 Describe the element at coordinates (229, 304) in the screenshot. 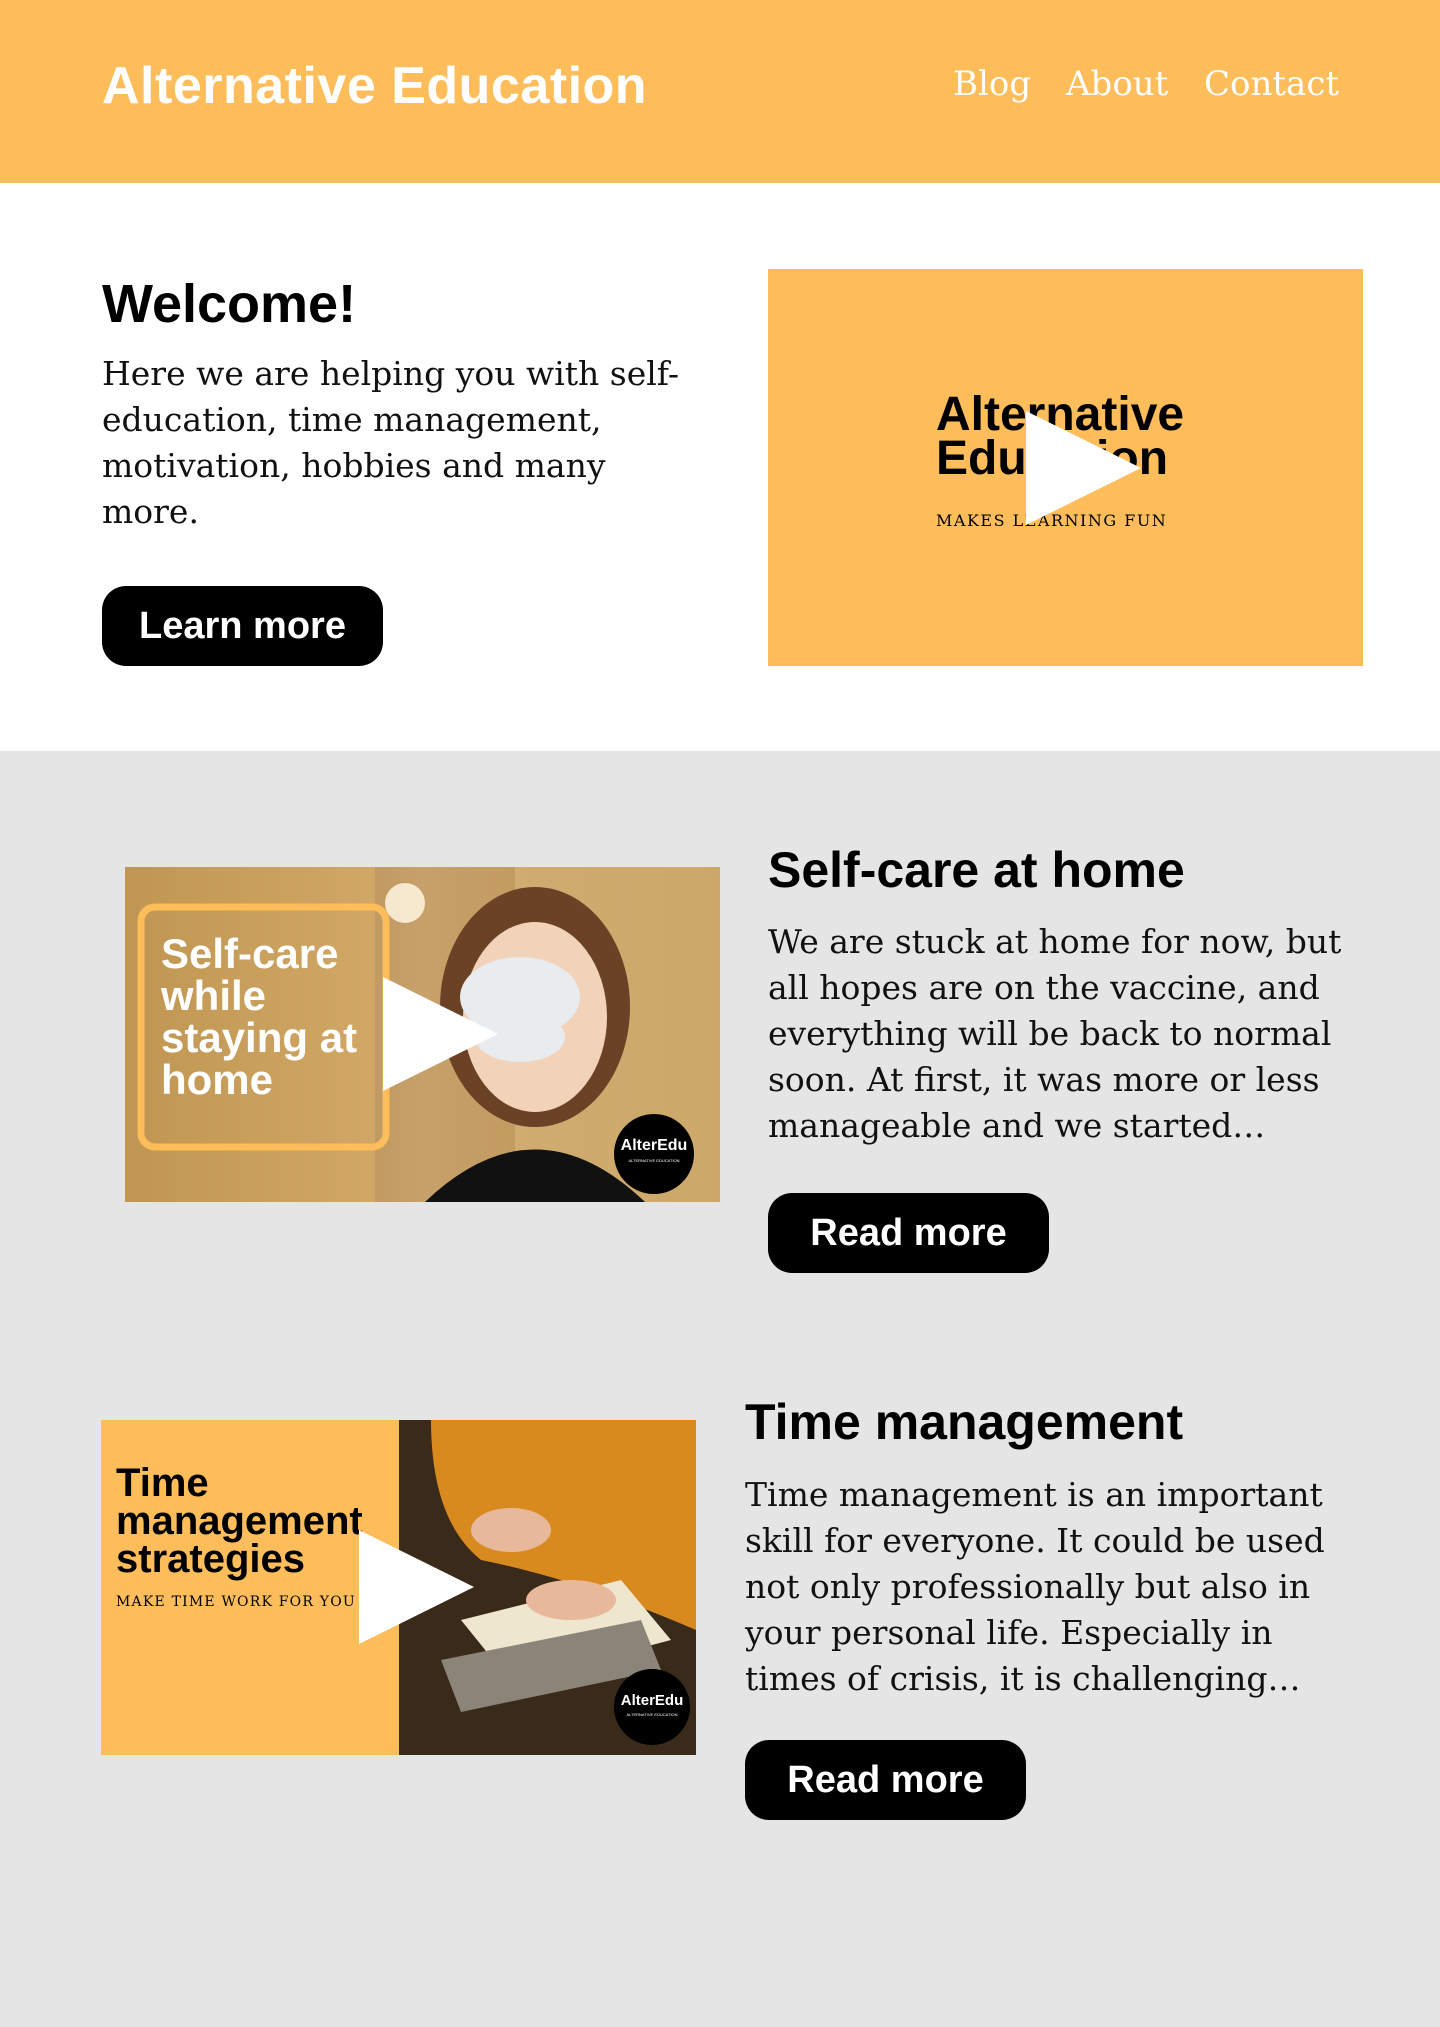

I see `hero-title: Welcome!` at that location.